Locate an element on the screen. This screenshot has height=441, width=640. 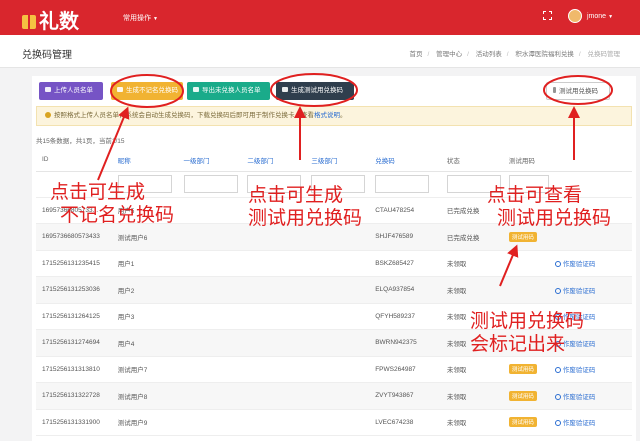
upload-list-button: 上传人员名单 is located at coordinates (71, 91).